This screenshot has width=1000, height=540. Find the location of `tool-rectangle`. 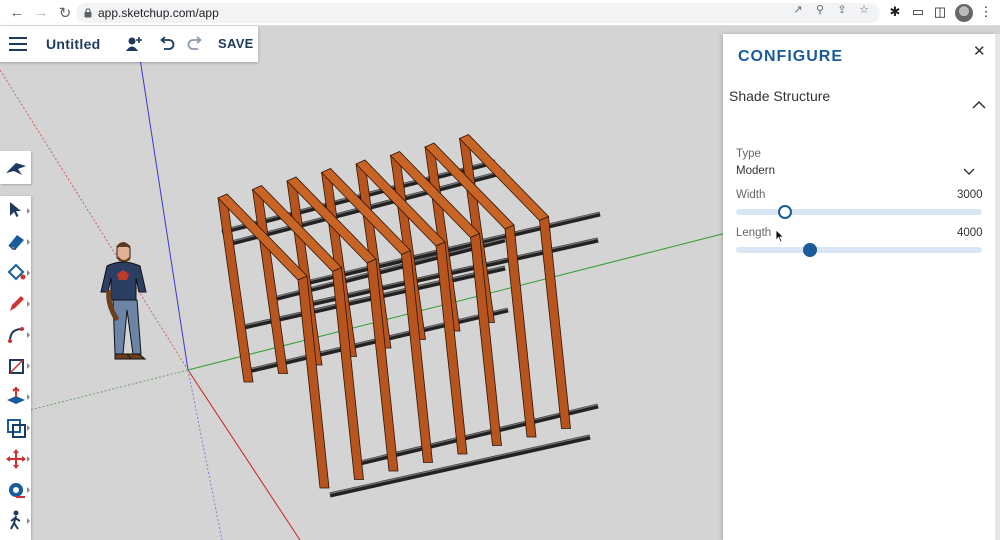

tool-rectangle is located at coordinates (15, 366).